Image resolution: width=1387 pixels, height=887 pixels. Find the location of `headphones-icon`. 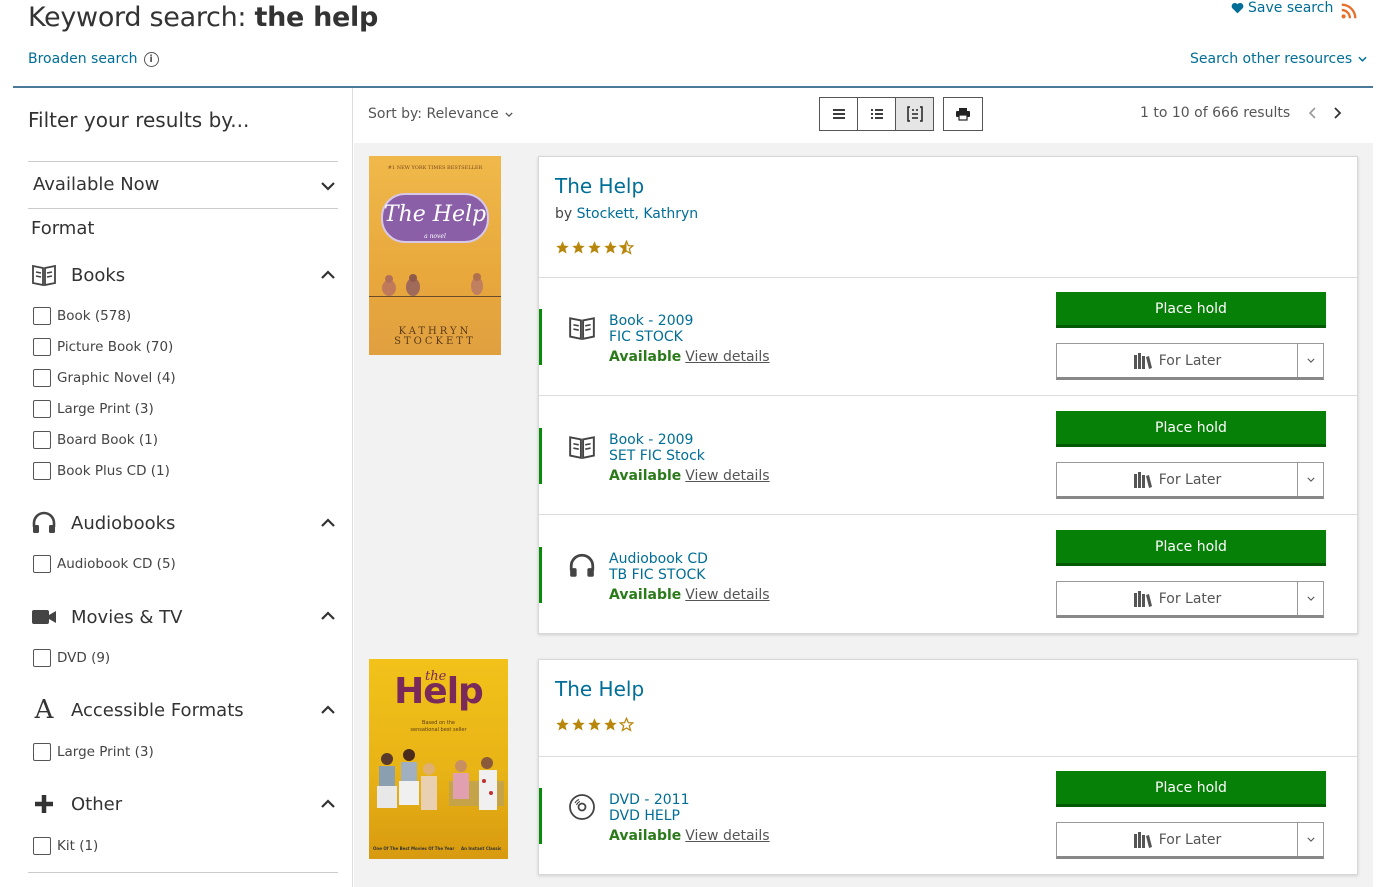

headphones-icon is located at coordinates (44, 523).